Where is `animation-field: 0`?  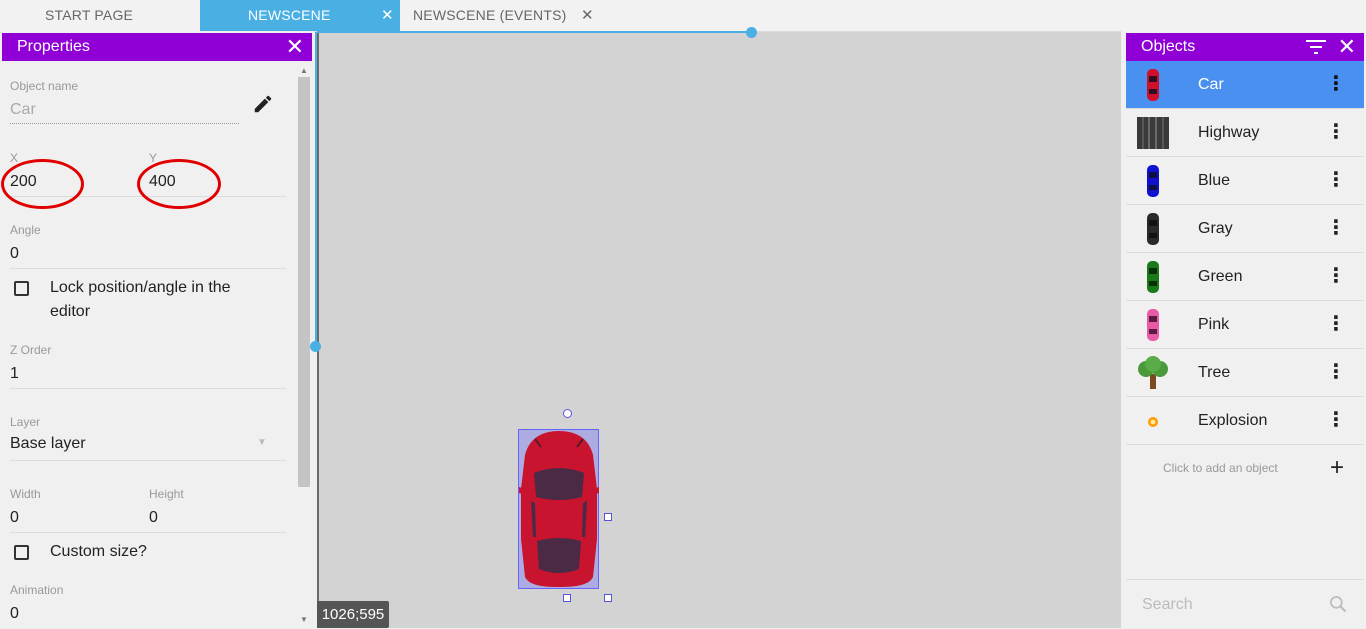
animation-field: 0 is located at coordinates (14, 614).